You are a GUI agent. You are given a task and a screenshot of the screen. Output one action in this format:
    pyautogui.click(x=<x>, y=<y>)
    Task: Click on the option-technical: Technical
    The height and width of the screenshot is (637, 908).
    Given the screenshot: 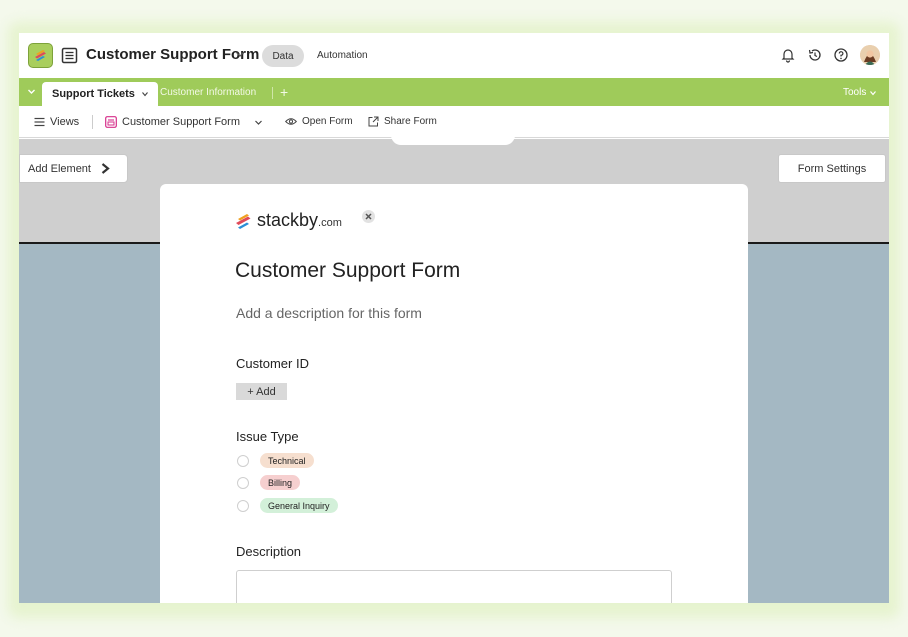 What is the action you would take?
    pyautogui.click(x=275, y=460)
    